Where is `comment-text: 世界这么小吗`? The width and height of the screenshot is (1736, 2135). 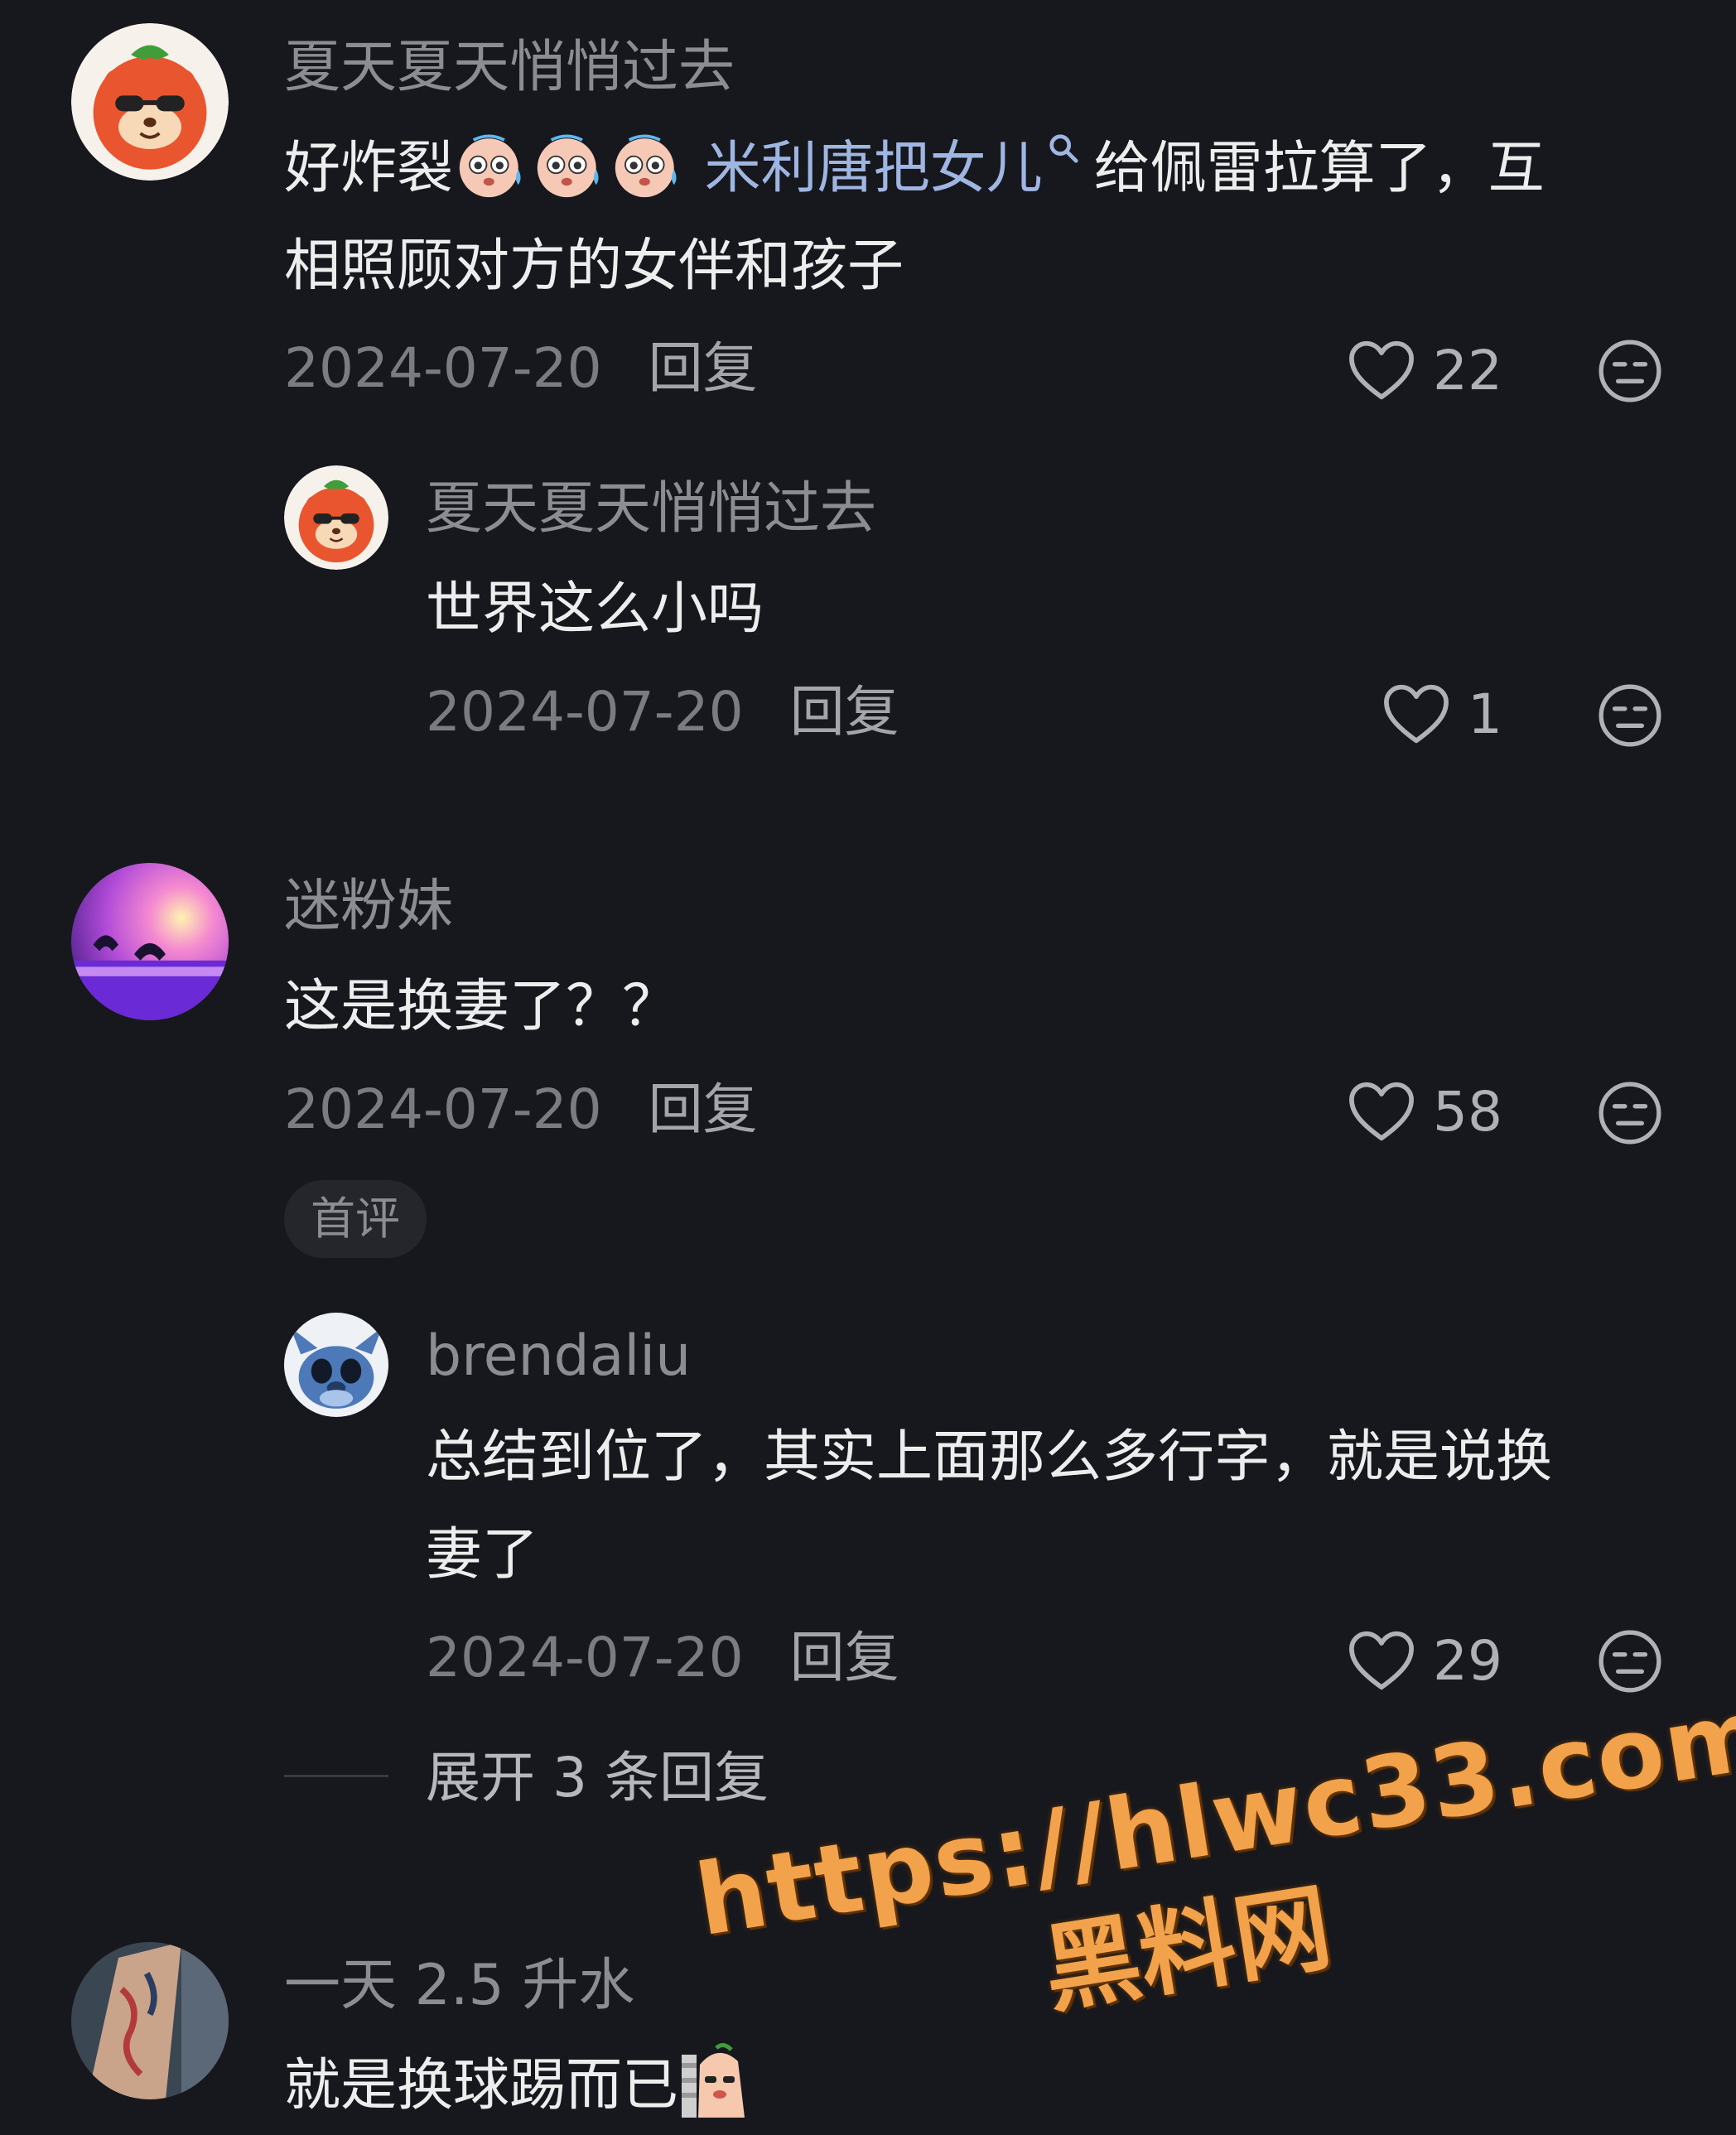
comment-text: 世界这么小吗 is located at coordinates (595, 609).